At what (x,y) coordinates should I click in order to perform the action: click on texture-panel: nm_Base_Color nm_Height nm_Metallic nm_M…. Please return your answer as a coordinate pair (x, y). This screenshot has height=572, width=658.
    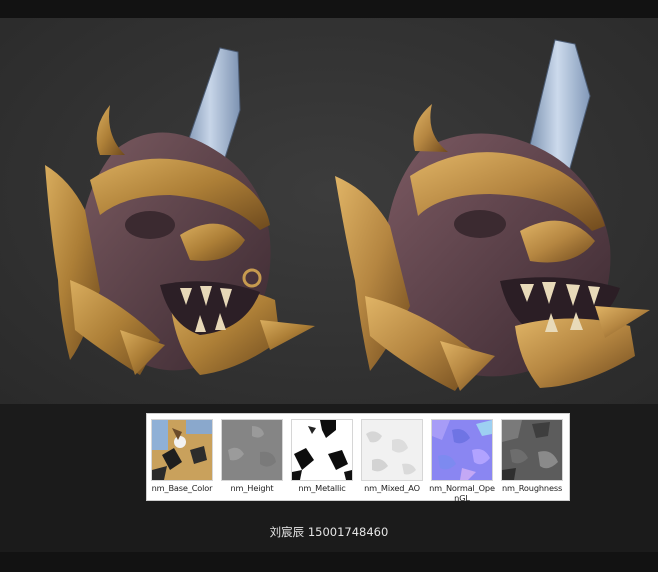
    Looking at the image, I should click on (358, 458).